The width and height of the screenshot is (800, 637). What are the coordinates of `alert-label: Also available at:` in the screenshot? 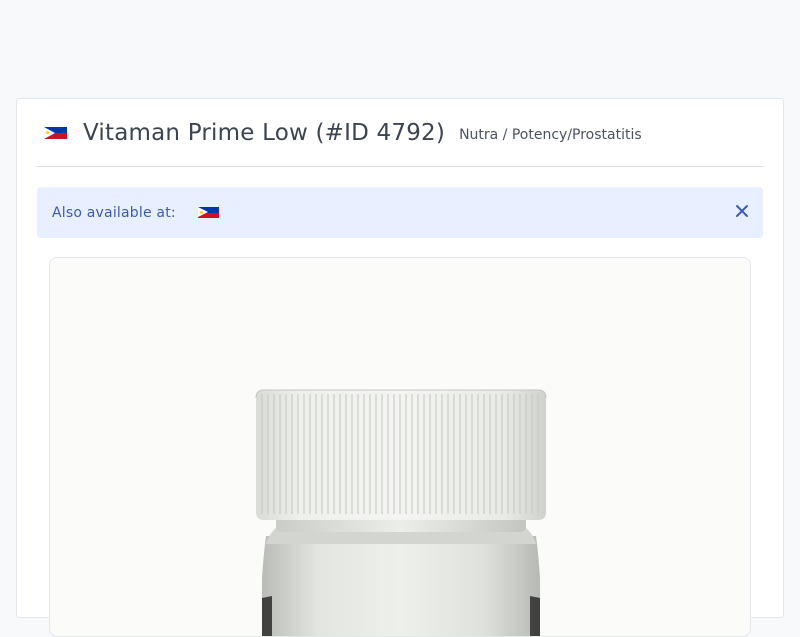 It's located at (114, 212).